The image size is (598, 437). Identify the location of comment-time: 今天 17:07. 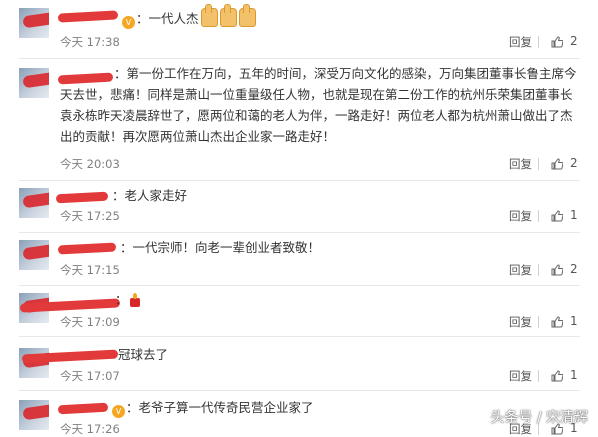
(90, 376).